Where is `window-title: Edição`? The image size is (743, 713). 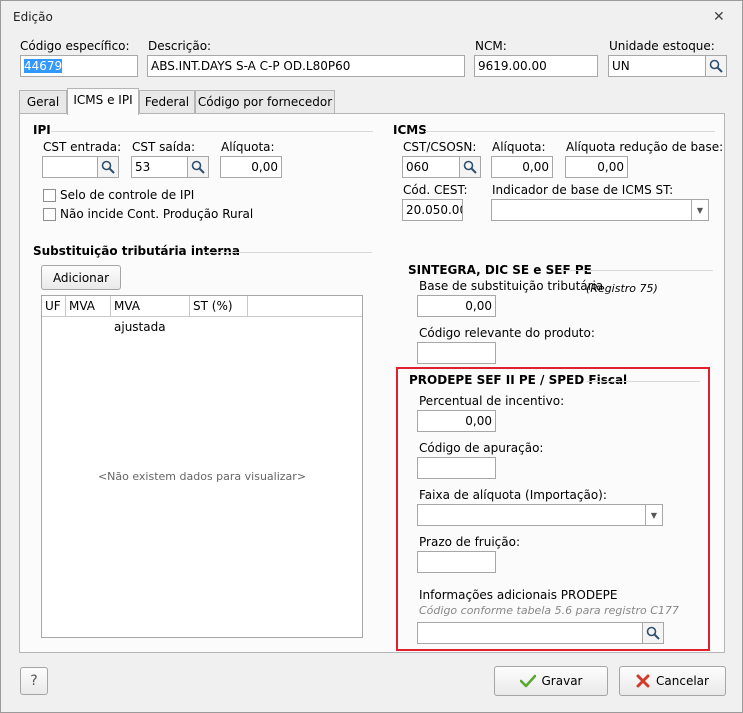 window-title: Edição is located at coordinates (33, 17).